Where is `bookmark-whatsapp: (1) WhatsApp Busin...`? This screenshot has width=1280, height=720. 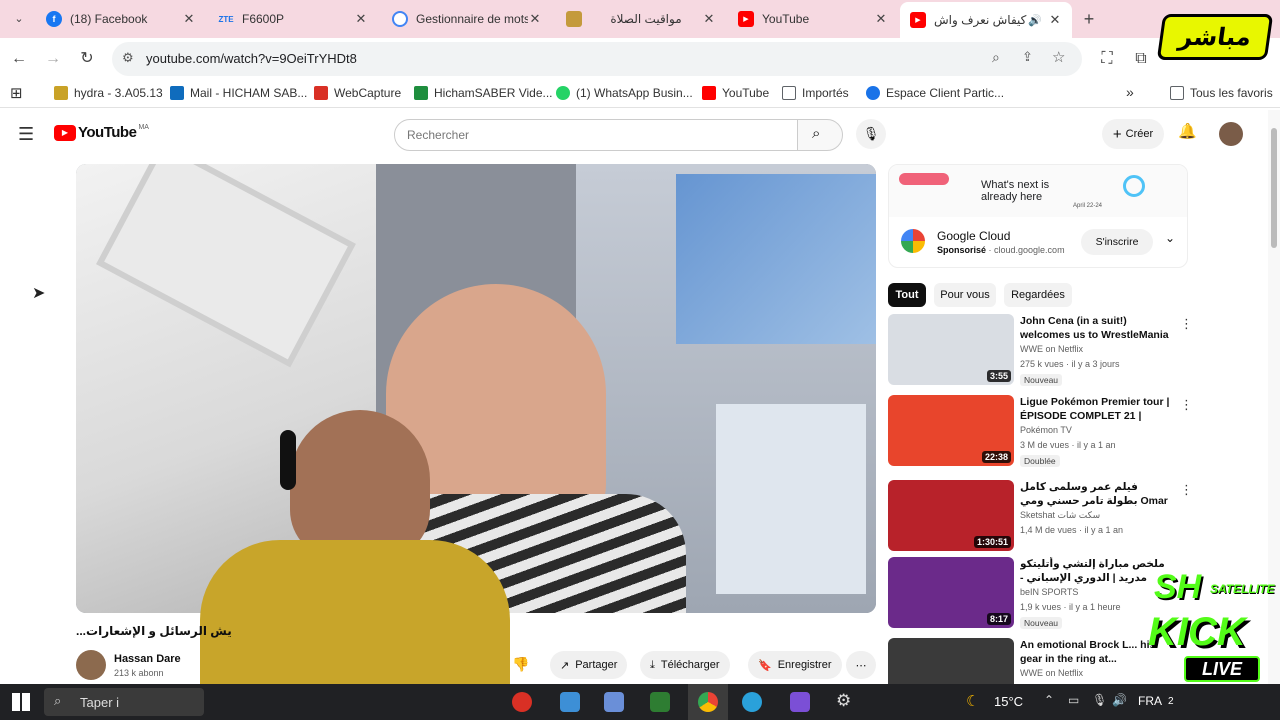 bookmark-whatsapp: (1) WhatsApp Busin... is located at coordinates (624, 93).